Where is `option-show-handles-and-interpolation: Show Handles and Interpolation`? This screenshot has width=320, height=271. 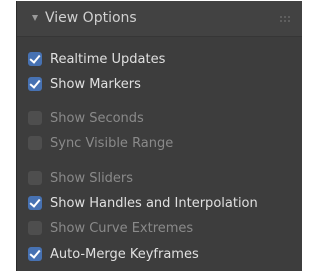 option-show-handles-and-interpolation: Show Handles and Interpolation is located at coordinates (143, 203).